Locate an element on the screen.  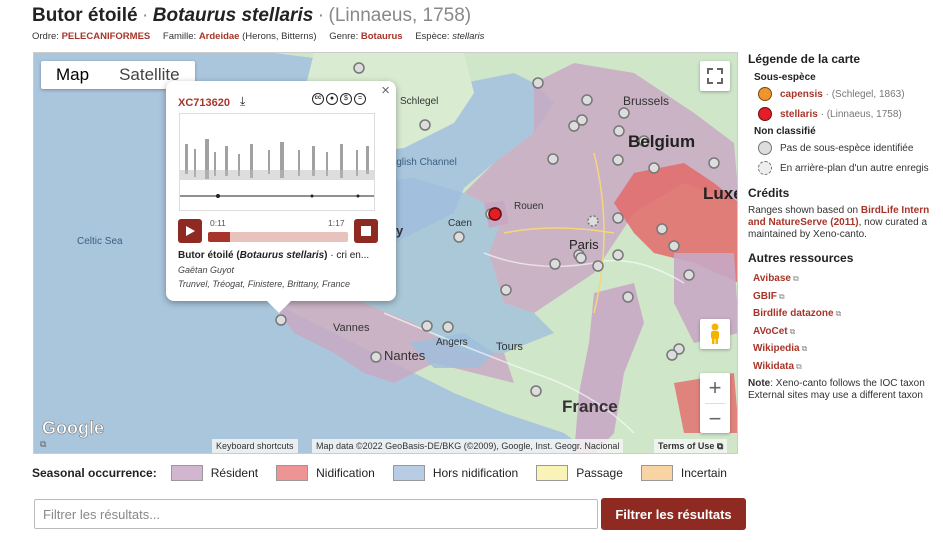
play-icon is located at coordinates (190, 231).